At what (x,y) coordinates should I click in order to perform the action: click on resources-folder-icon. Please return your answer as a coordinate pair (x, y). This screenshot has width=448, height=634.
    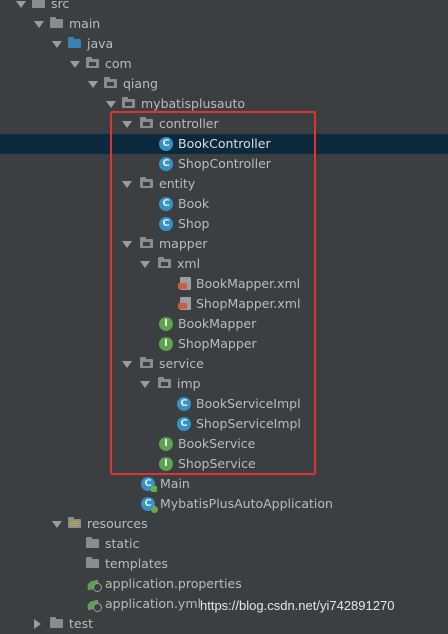
    Looking at the image, I should click on (75, 524).